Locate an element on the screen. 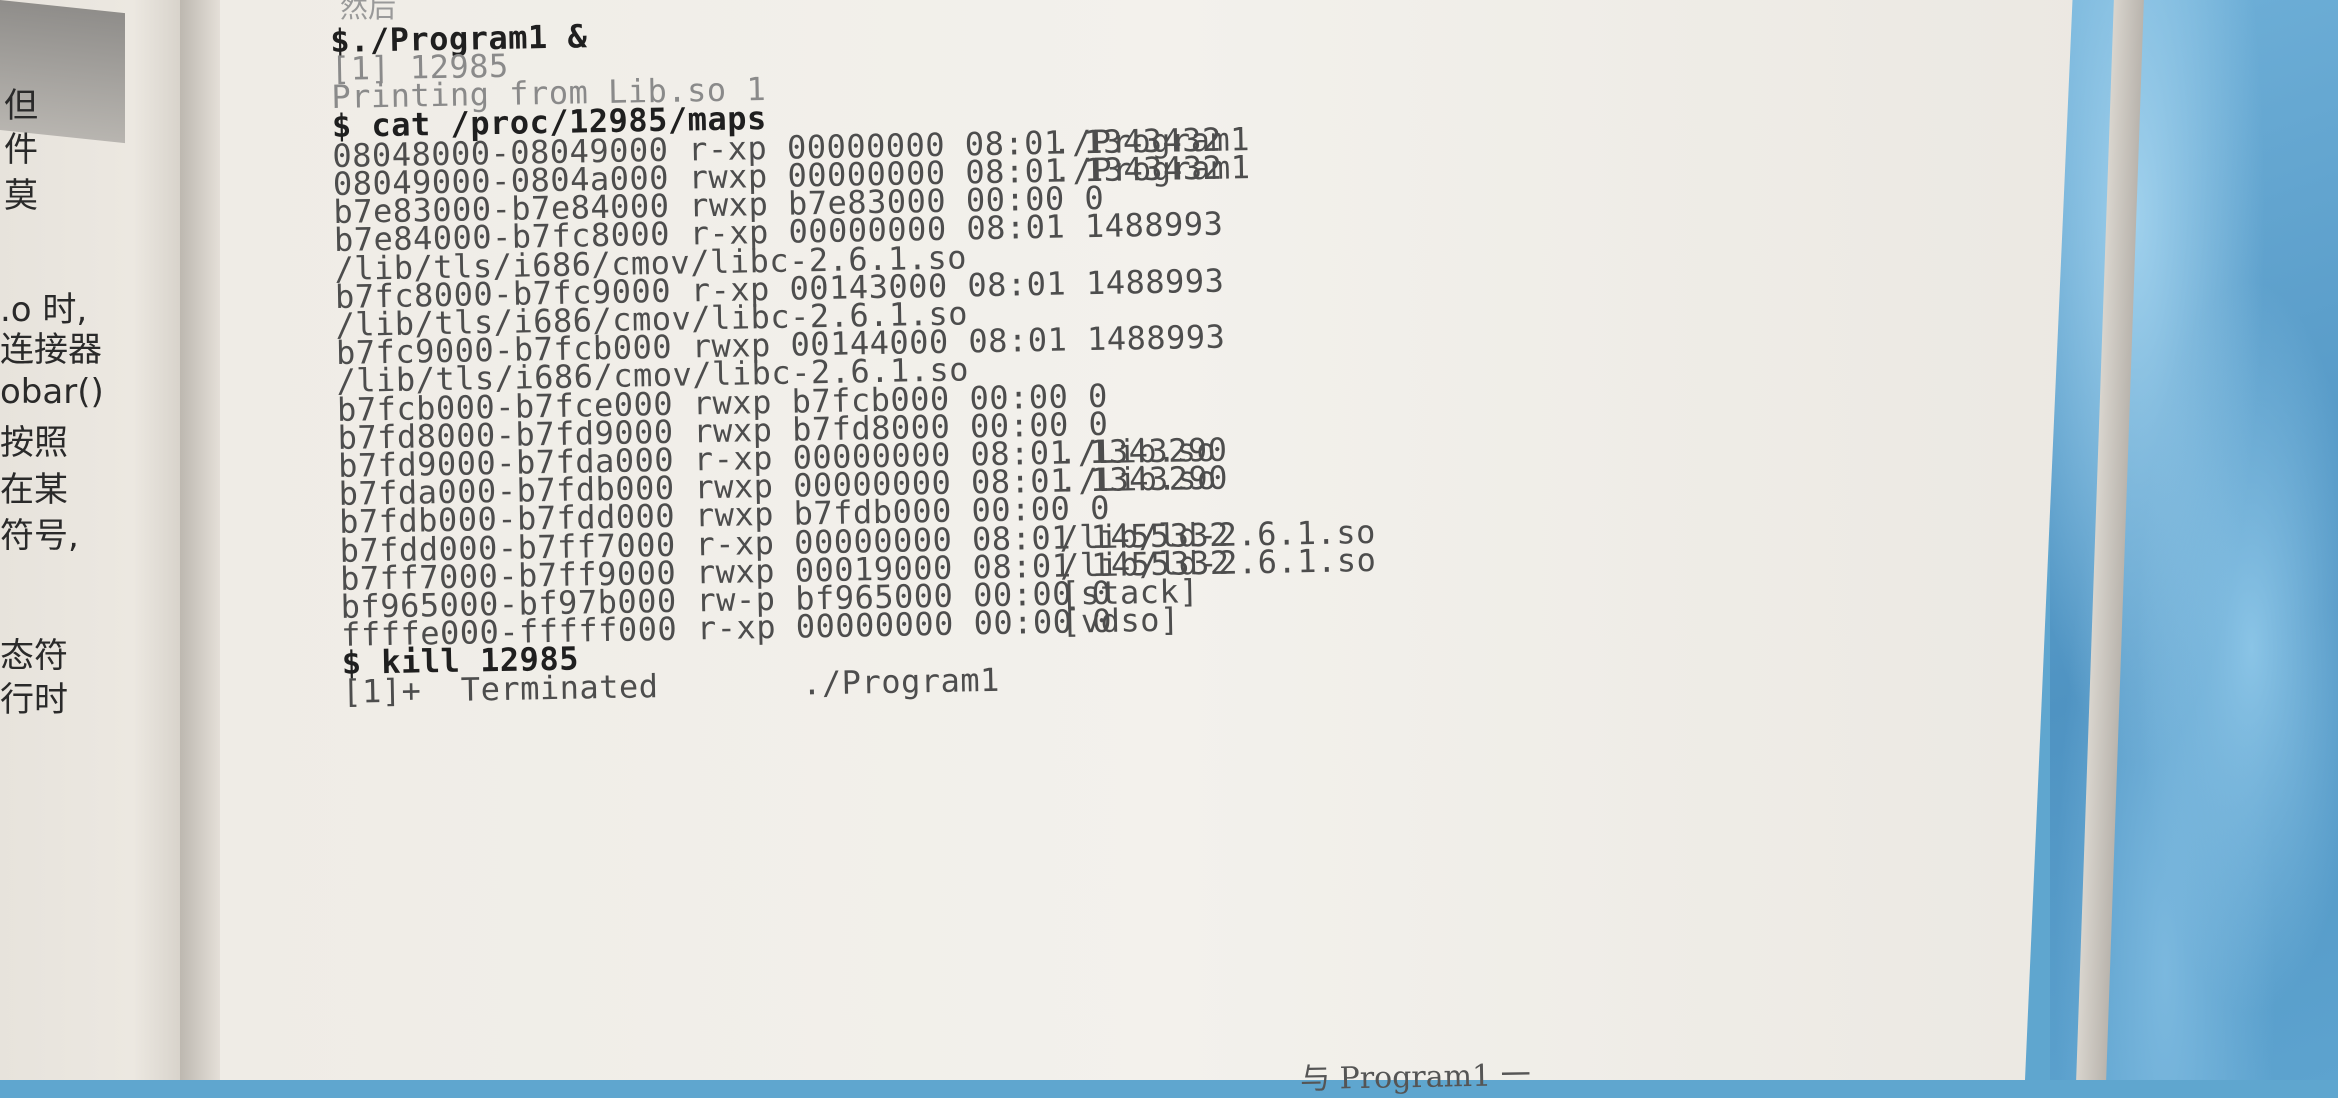 The image size is (2338, 1098). left-page-fragment: 按照 is located at coordinates (34, 443).